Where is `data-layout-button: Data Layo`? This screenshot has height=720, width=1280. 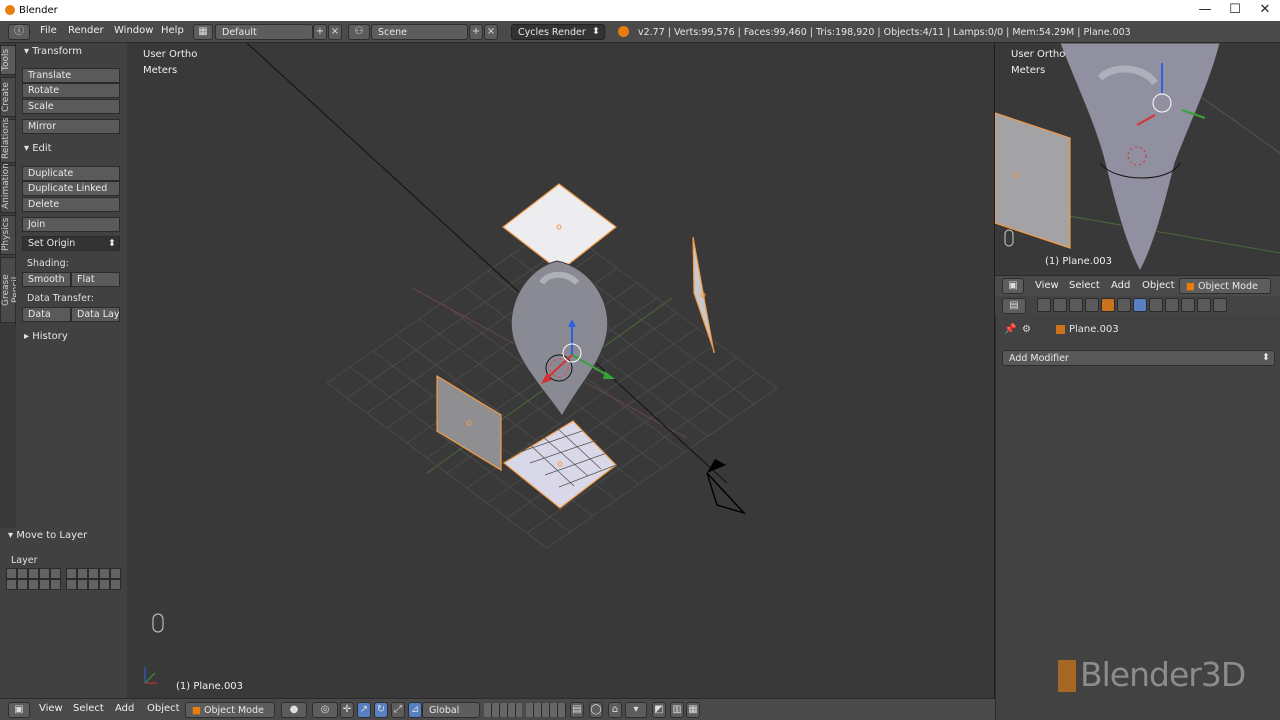 data-layout-button: Data Layo is located at coordinates (95, 314).